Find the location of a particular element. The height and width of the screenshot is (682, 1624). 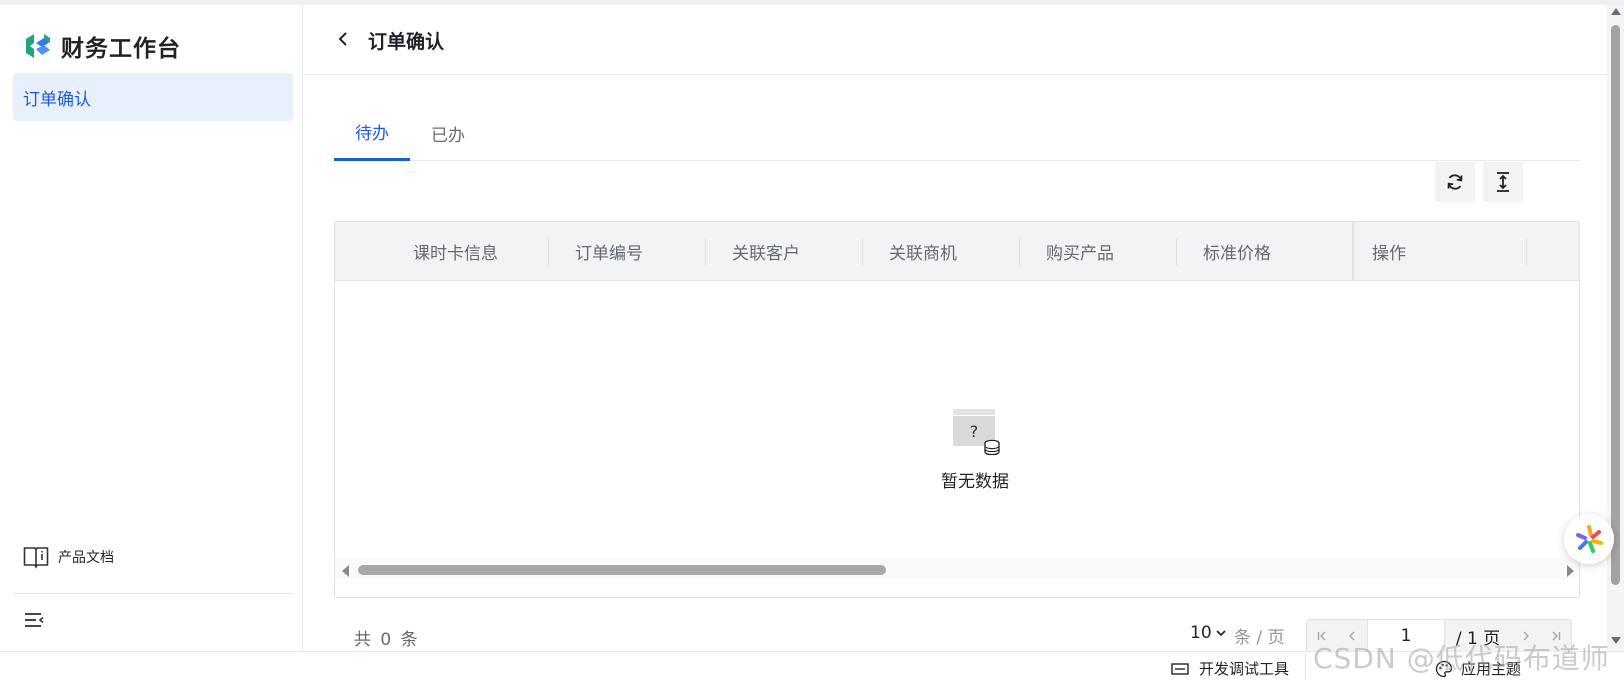

page-size-unit: 条 / 页 is located at coordinates (1259, 638).